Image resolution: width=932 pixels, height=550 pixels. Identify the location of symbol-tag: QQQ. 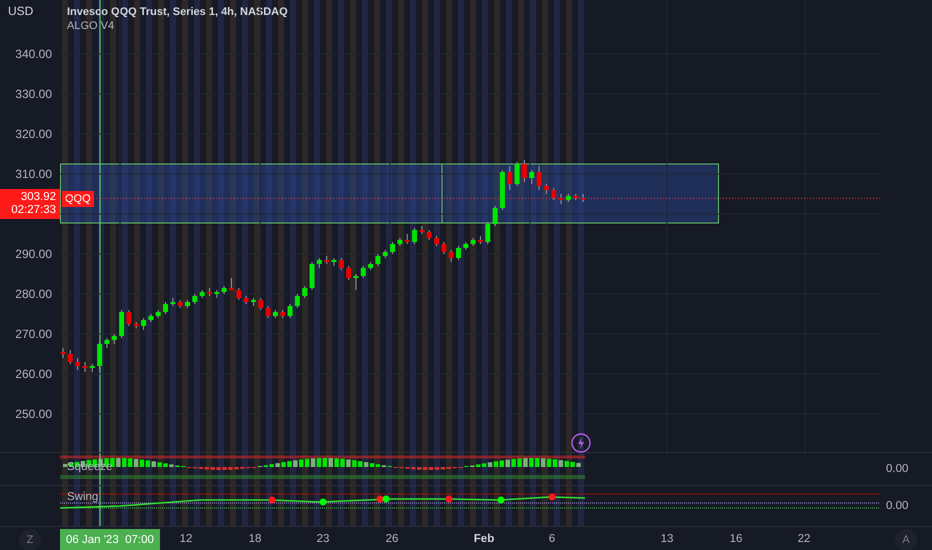
(78, 199).